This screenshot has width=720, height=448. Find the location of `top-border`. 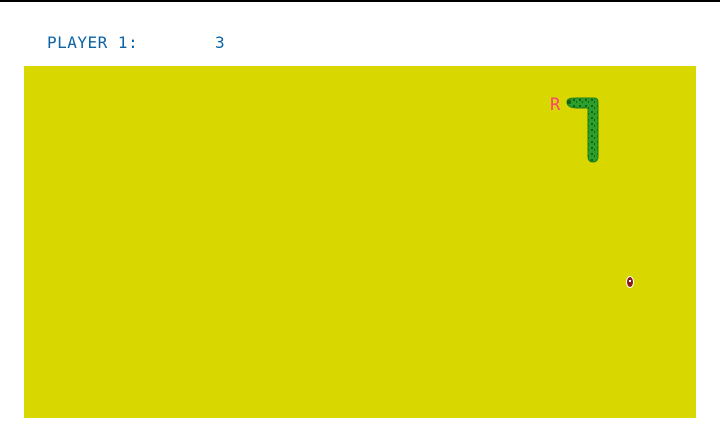

top-border is located at coordinates (360, 1).